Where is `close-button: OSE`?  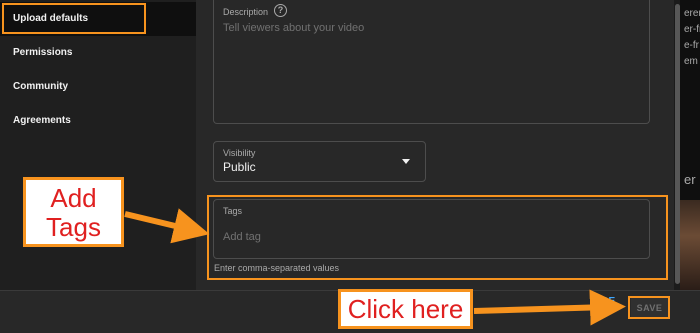
close-button: OSE is located at coordinates (604, 301).